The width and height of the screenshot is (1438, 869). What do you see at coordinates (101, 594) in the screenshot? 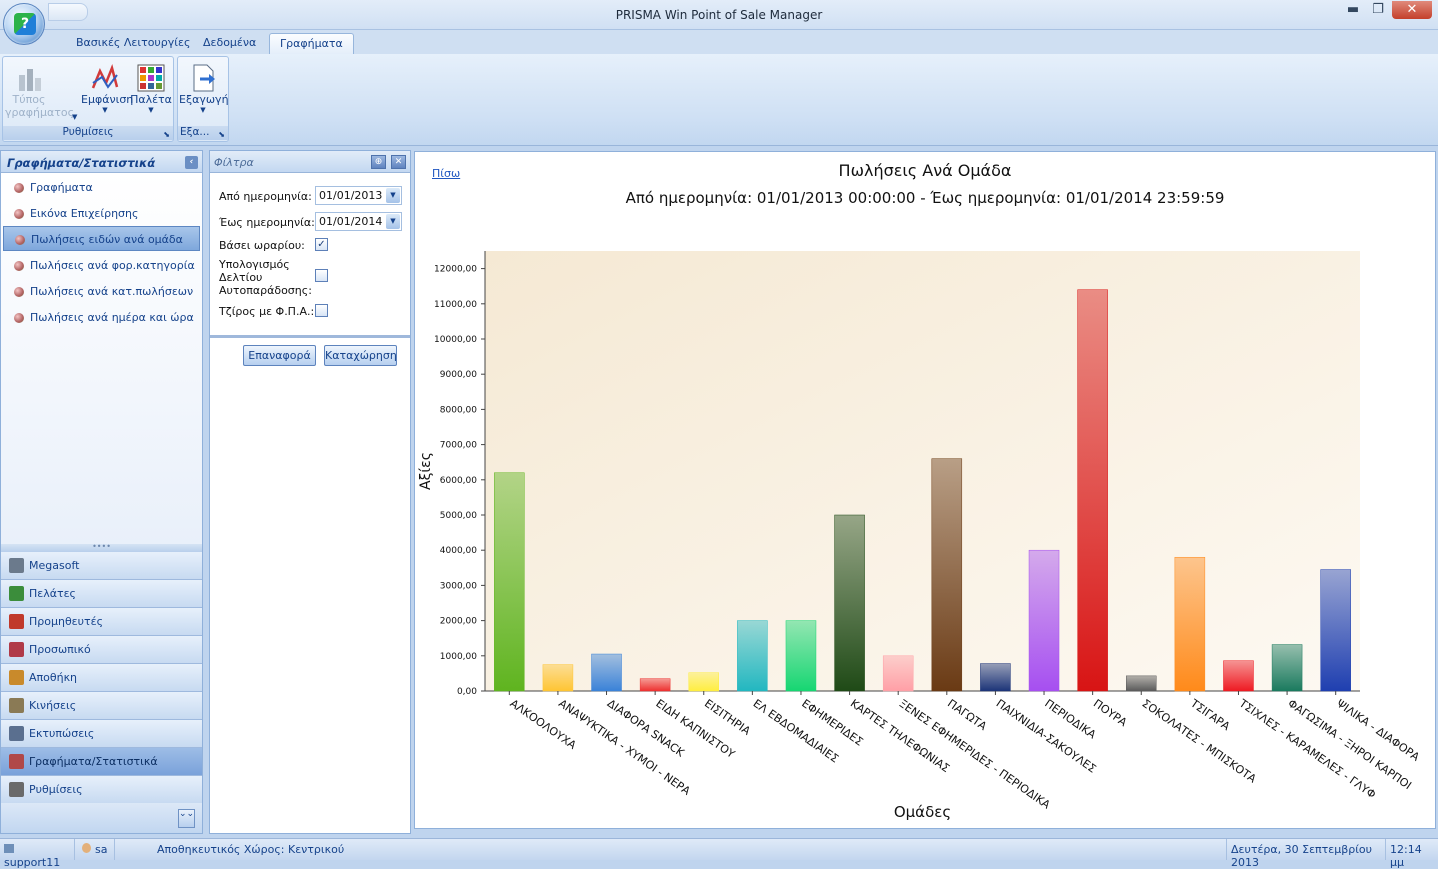
I see `module-customers: Πελάτες` at bounding box center [101, 594].